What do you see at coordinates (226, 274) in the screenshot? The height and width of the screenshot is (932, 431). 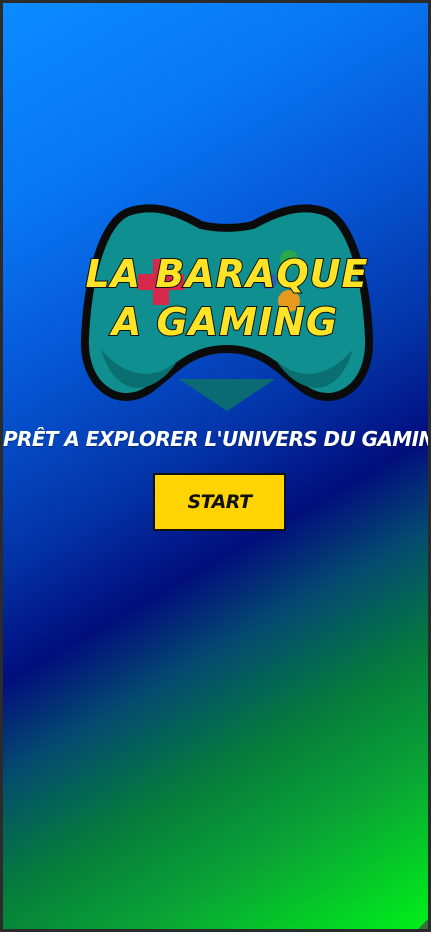 I see `logo-title-line1: LA BARAQUE` at bounding box center [226, 274].